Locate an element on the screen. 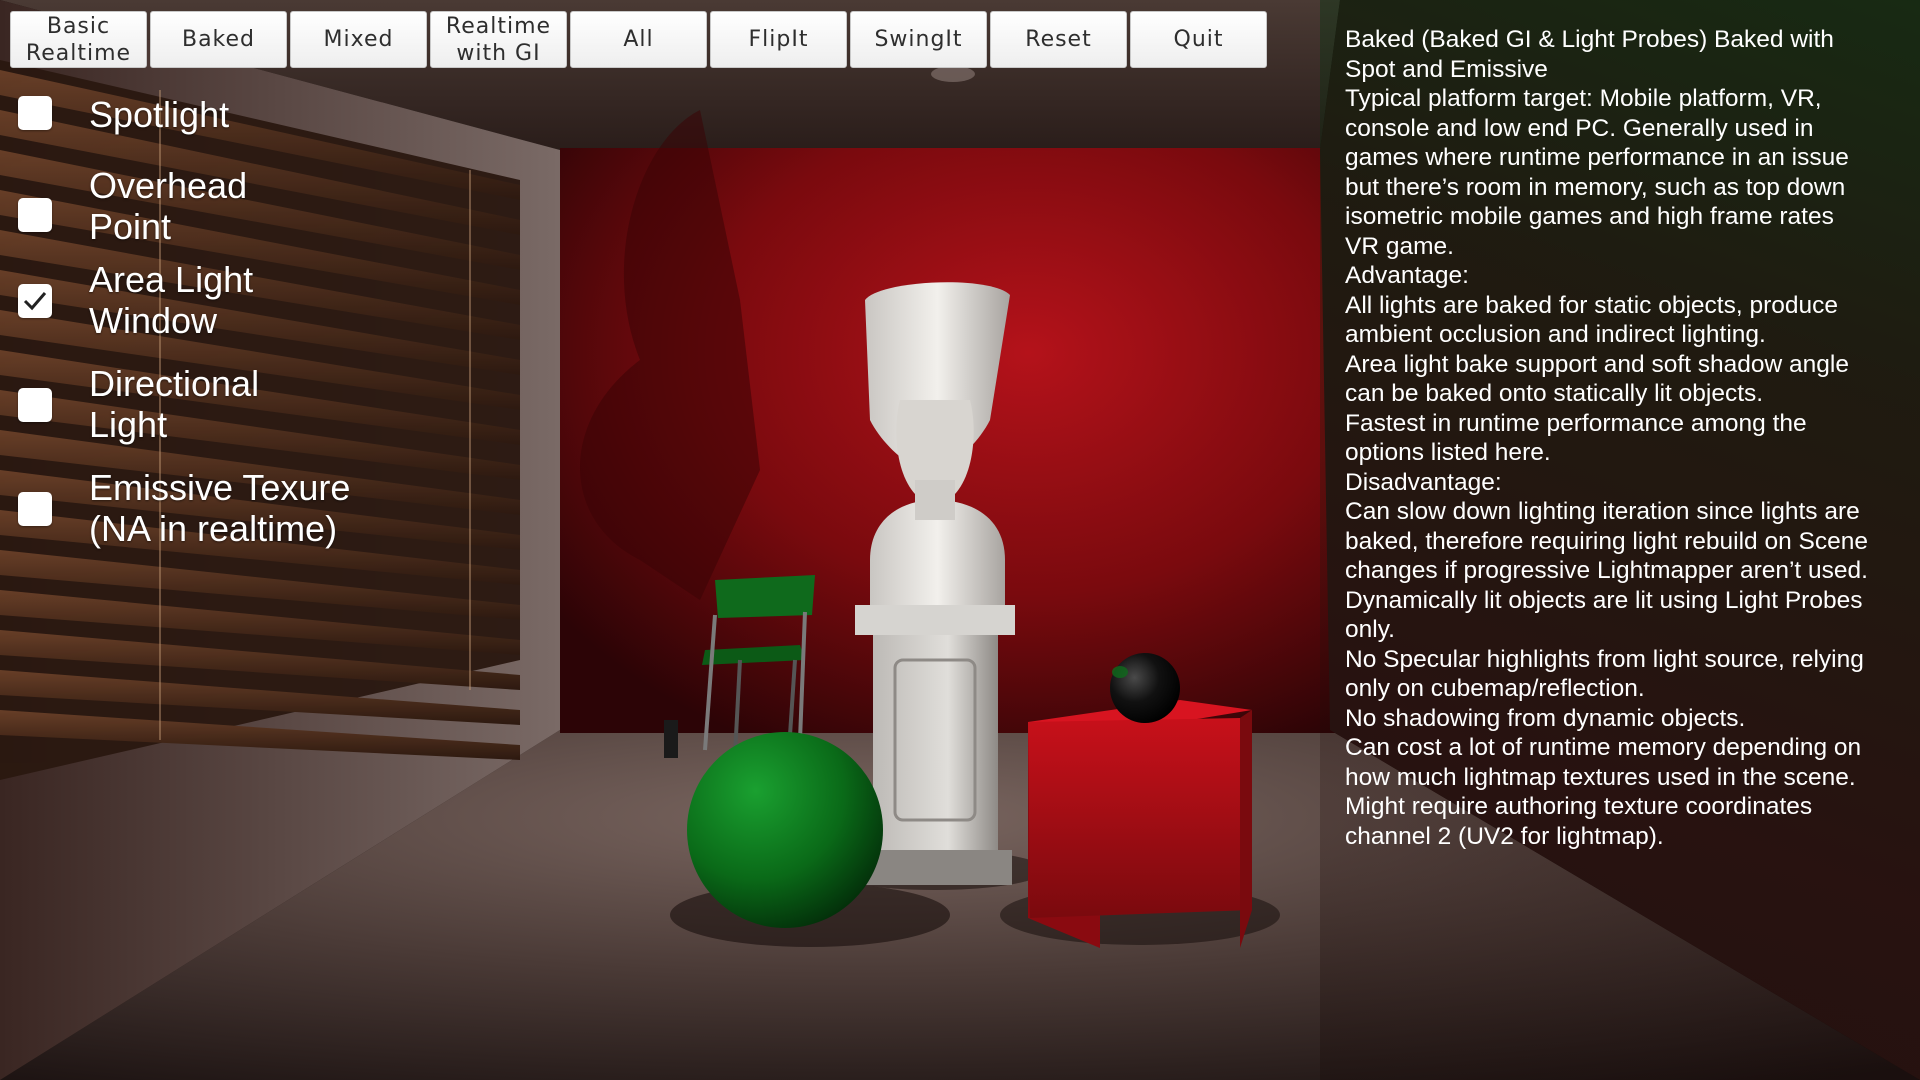  all-button: All is located at coordinates (638, 39).